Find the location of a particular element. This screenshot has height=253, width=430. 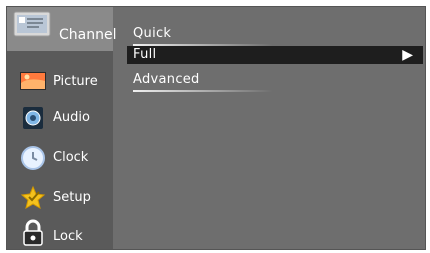

lock-icon is located at coordinates (33, 232).